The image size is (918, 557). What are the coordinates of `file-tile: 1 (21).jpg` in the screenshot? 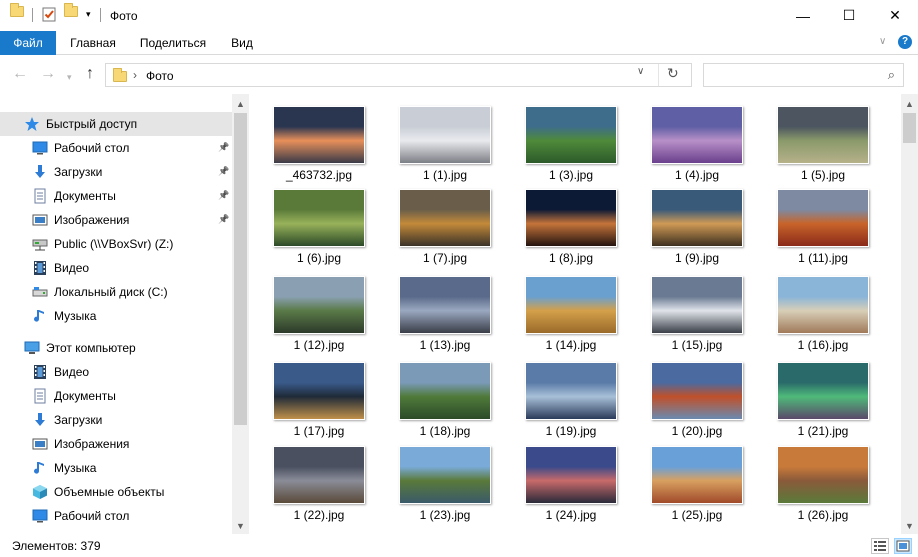 It's located at (823, 402).